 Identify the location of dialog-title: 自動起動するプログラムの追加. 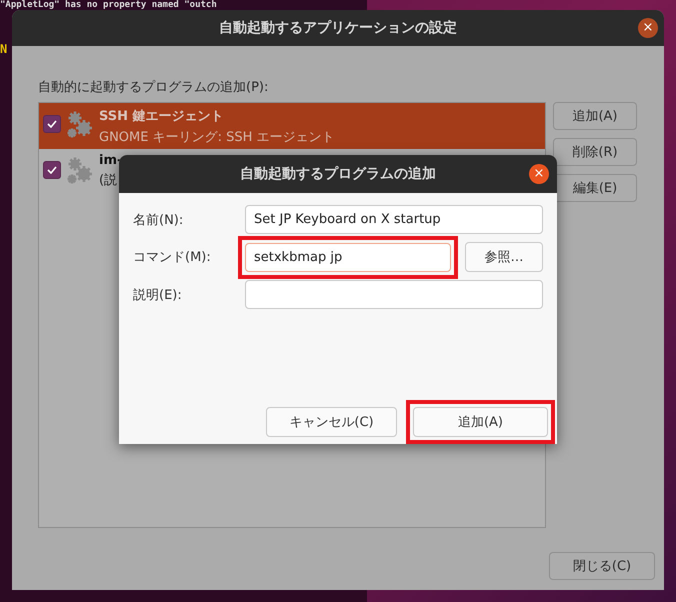
(338, 174).